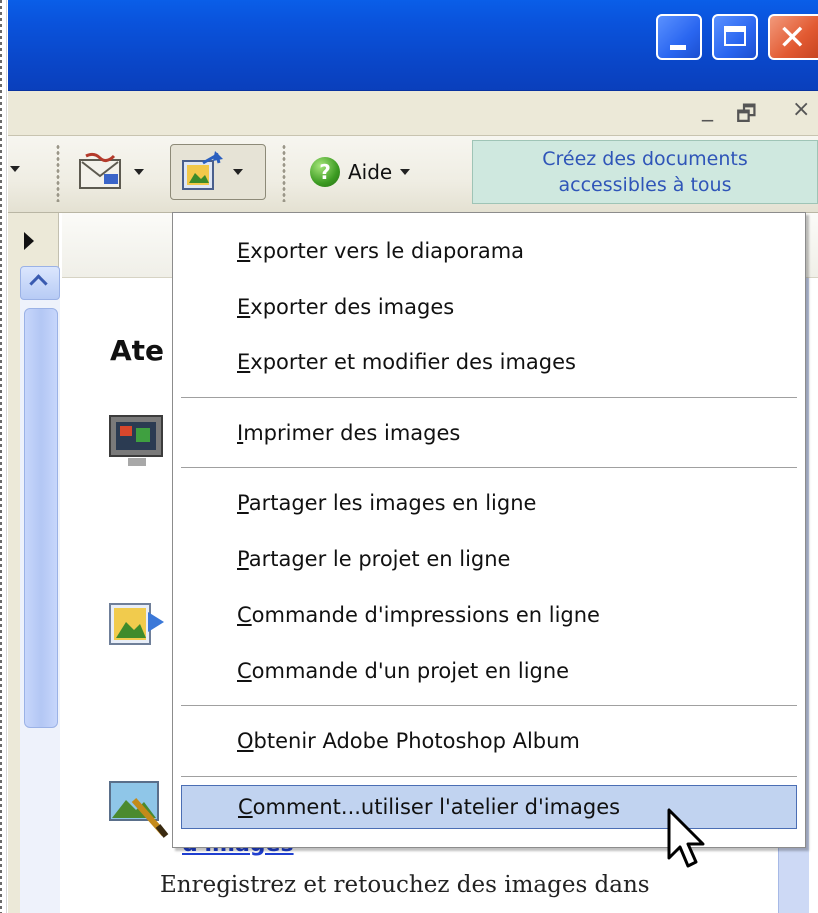 This screenshot has height=913, width=818. Describe the element at coordinates (136, 624) in the screenshot. I see `share-images-icon` at that location.